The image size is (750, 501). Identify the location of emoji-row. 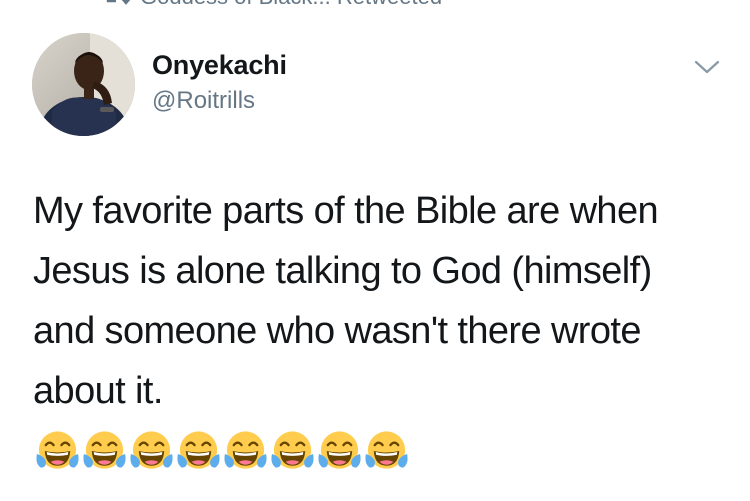
(222, 452).